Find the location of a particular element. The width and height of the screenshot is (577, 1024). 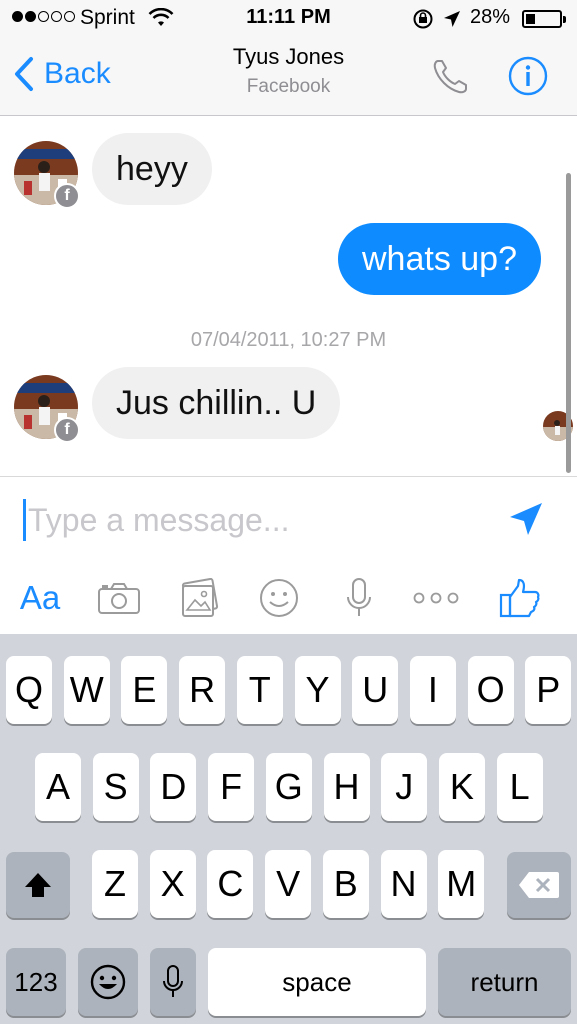

battery-icon is located at coordinates (544, 19).